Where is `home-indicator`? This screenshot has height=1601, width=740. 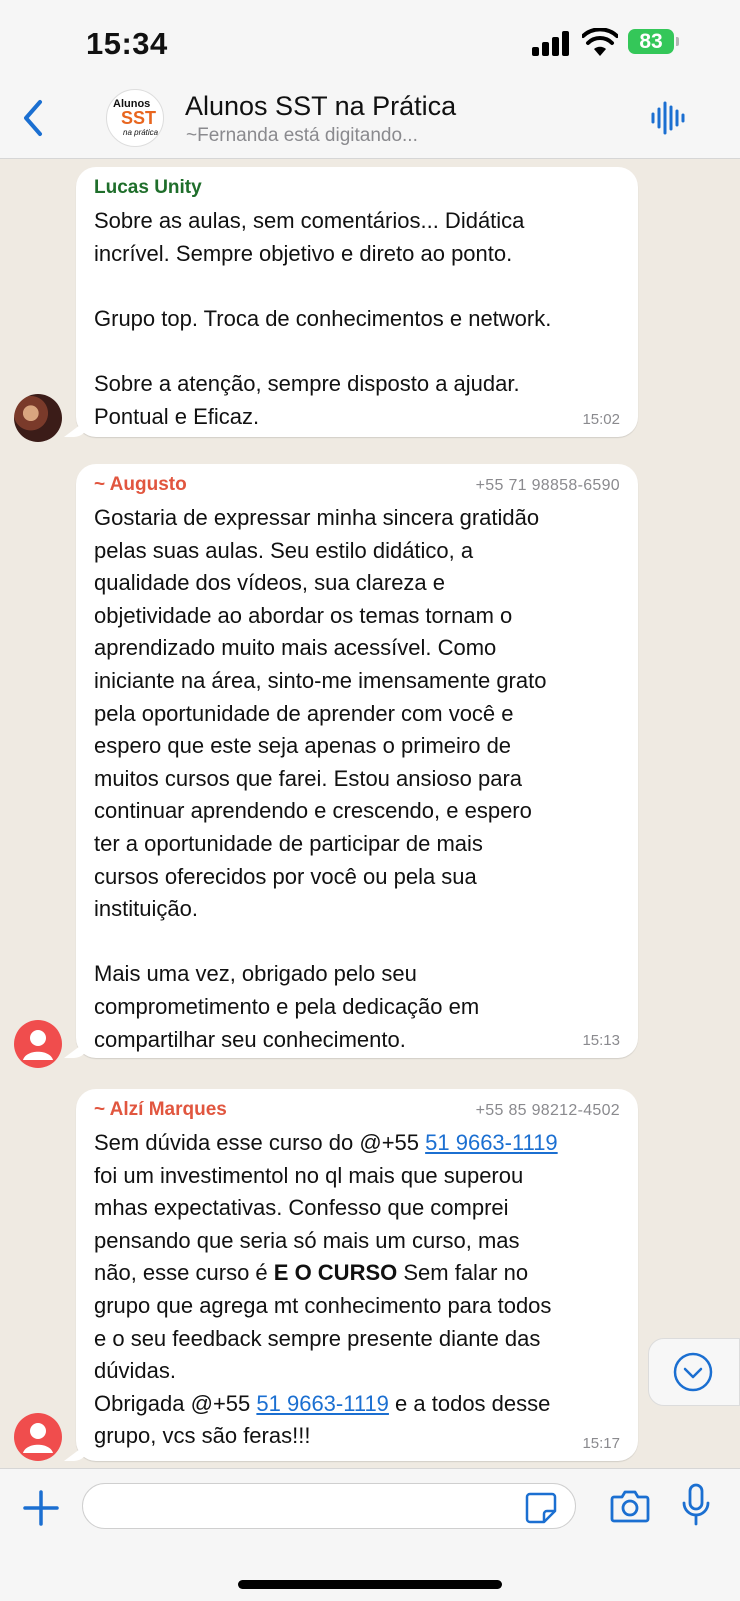
home-indicator is located at coordinates (370, 1584).